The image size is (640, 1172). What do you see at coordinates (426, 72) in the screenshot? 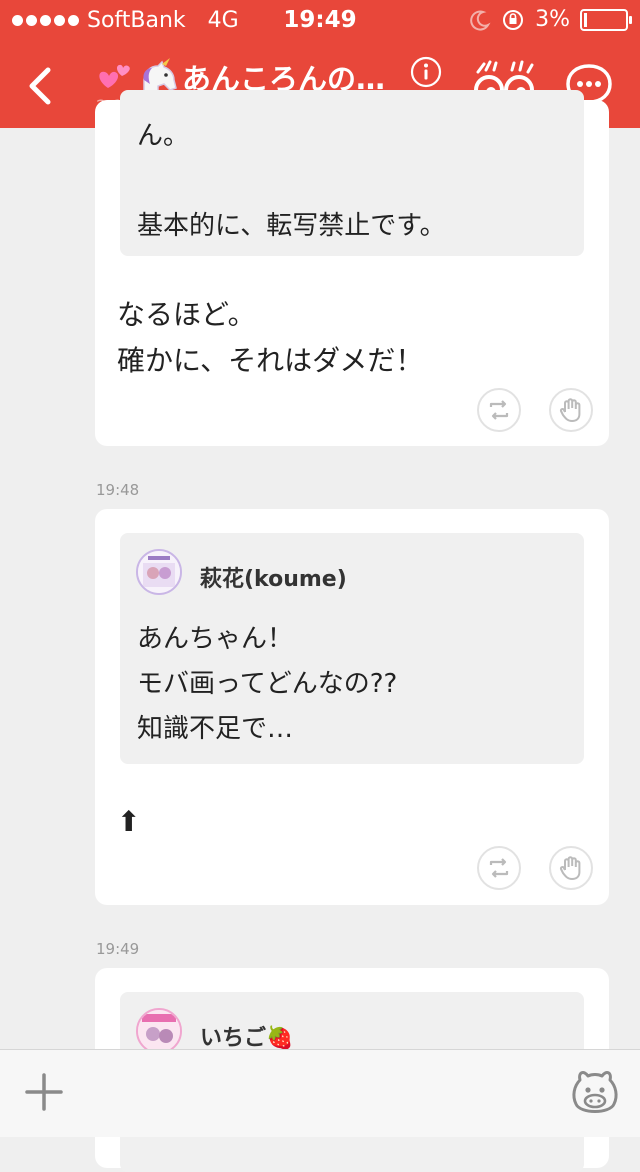
I see `info-icon` at bounding box center [426, 72].